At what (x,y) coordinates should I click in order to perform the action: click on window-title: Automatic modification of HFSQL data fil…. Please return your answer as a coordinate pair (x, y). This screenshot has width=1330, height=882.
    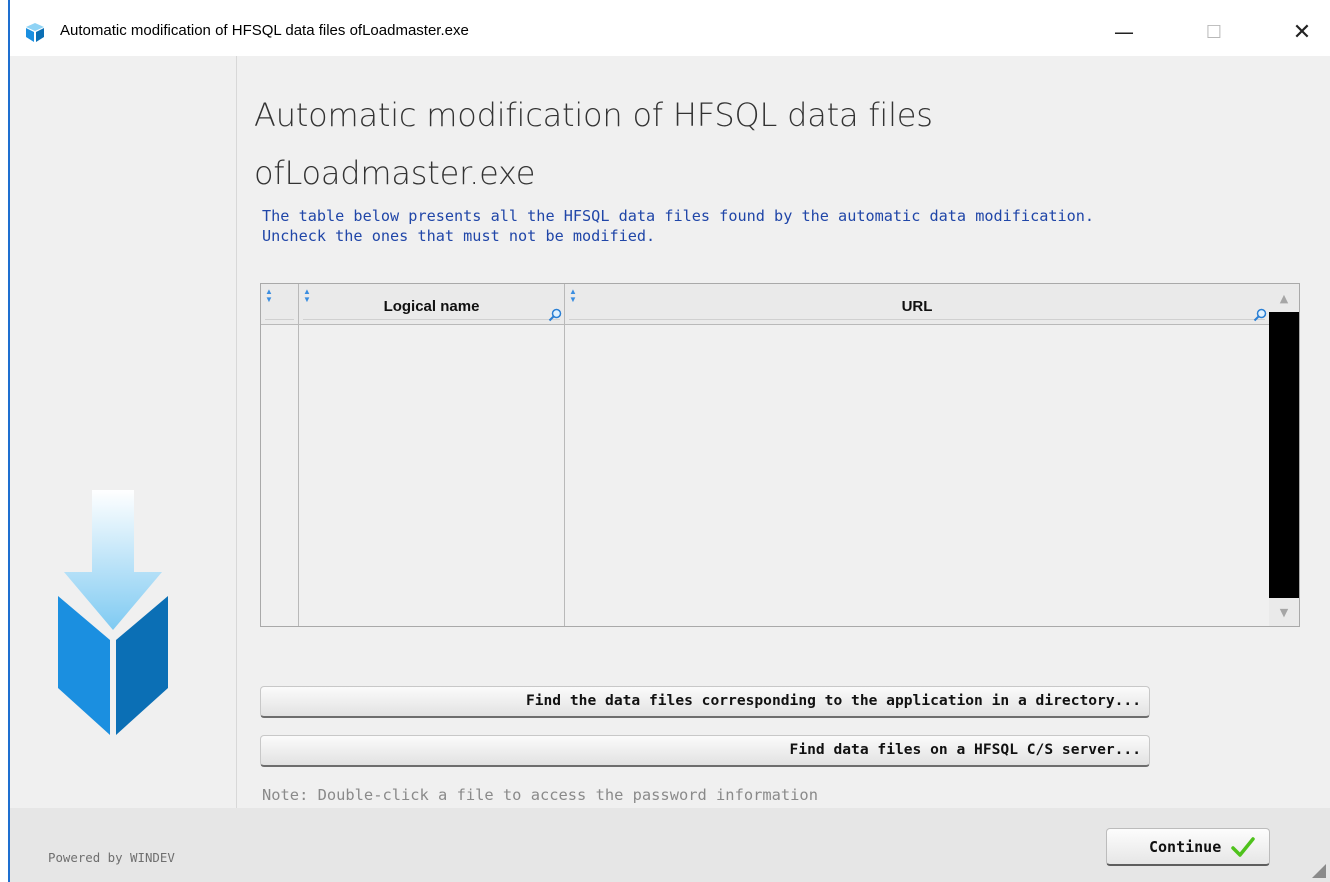
    Looking at the image, I should click on (264, 30).